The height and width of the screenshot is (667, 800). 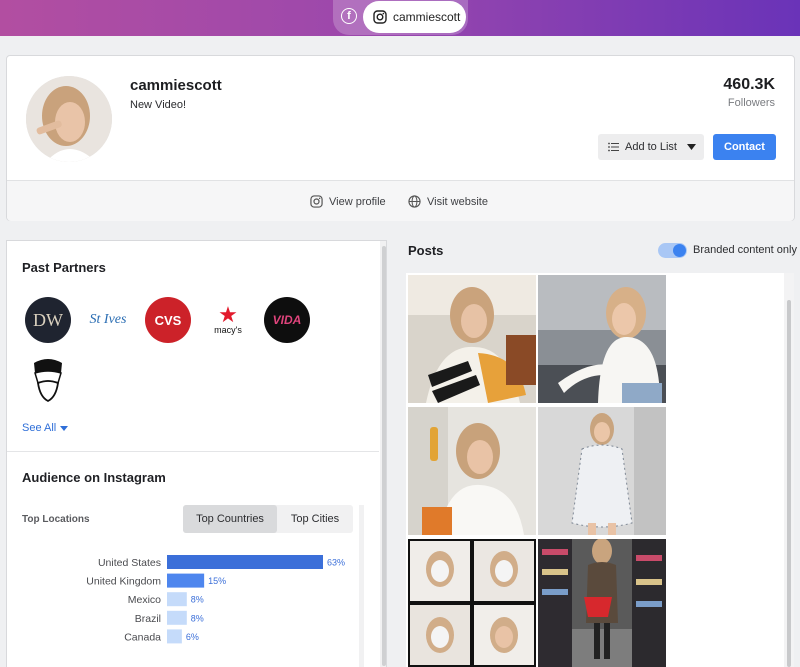 I want to click on visit-website-label: Visit website, so click(x=457, y=201).